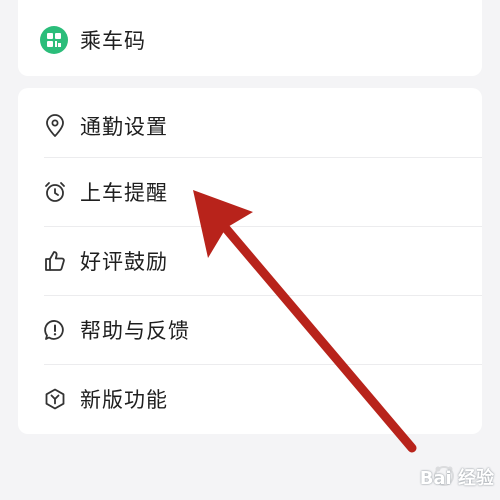 This screenshot has height=500, width=500. Describe the element at coordinates (124, 262) in the screenshot. I see `menu-item-label: 好评鼓励` at that location.